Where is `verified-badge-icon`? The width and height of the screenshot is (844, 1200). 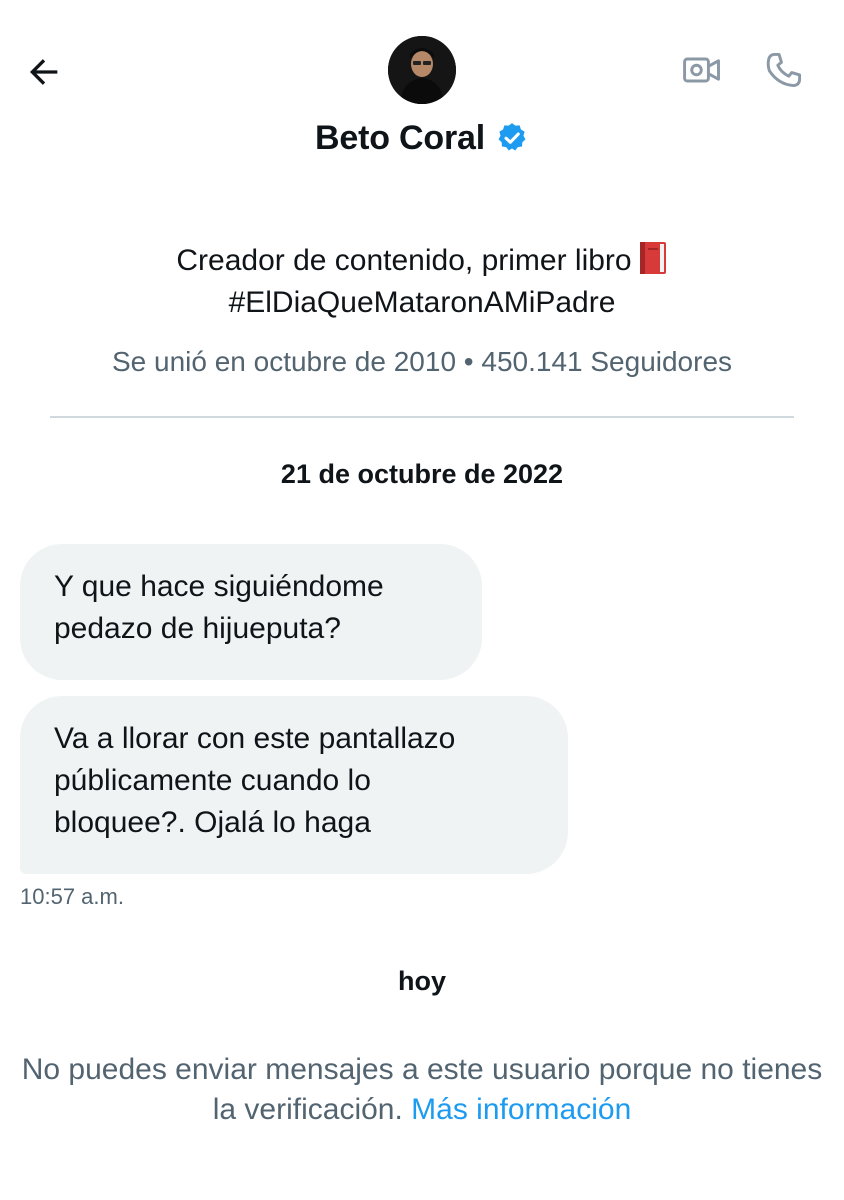 verified-badge-icon is located at coordinates (512, 138).